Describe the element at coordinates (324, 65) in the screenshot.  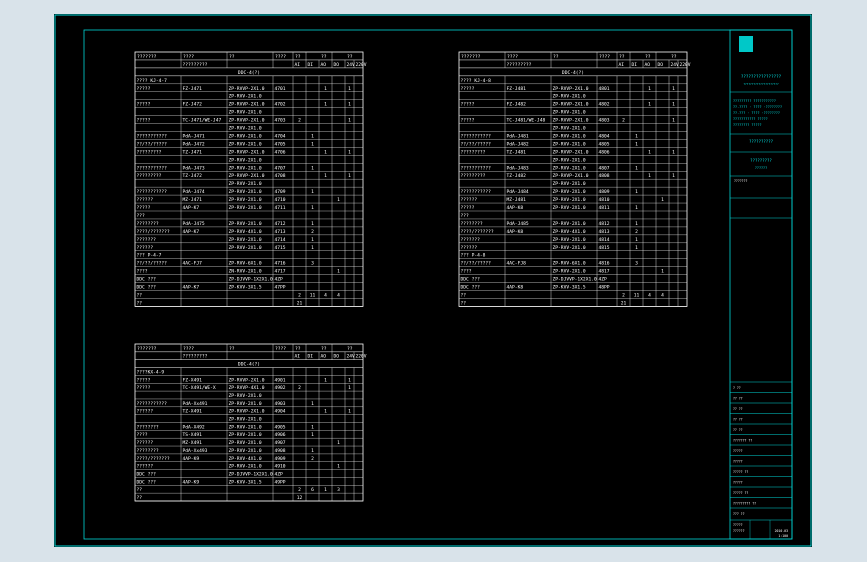
I see `table-subheader-cell: AO` at that location.